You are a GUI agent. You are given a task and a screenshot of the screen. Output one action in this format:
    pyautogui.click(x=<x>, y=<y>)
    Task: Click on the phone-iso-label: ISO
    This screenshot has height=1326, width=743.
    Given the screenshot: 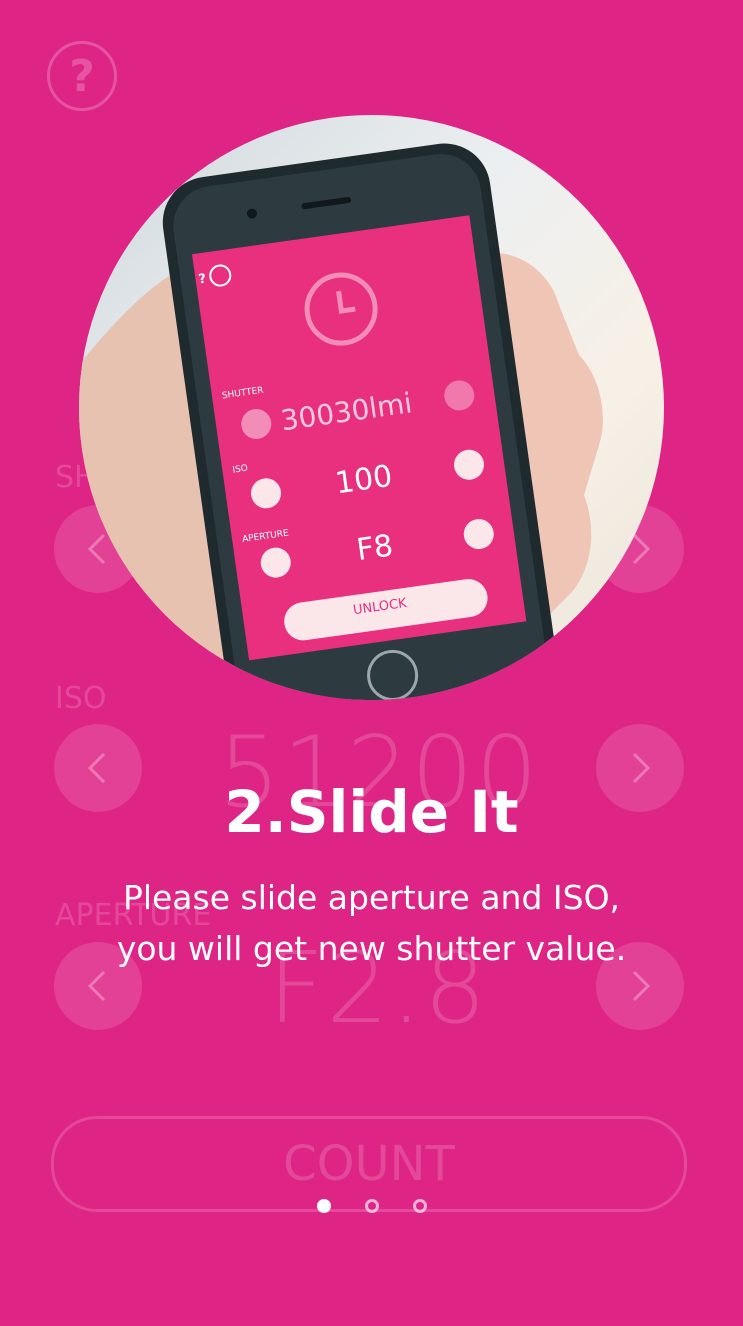 What is the action you would take?
    pyautogui.click(x=240, y=469)
    